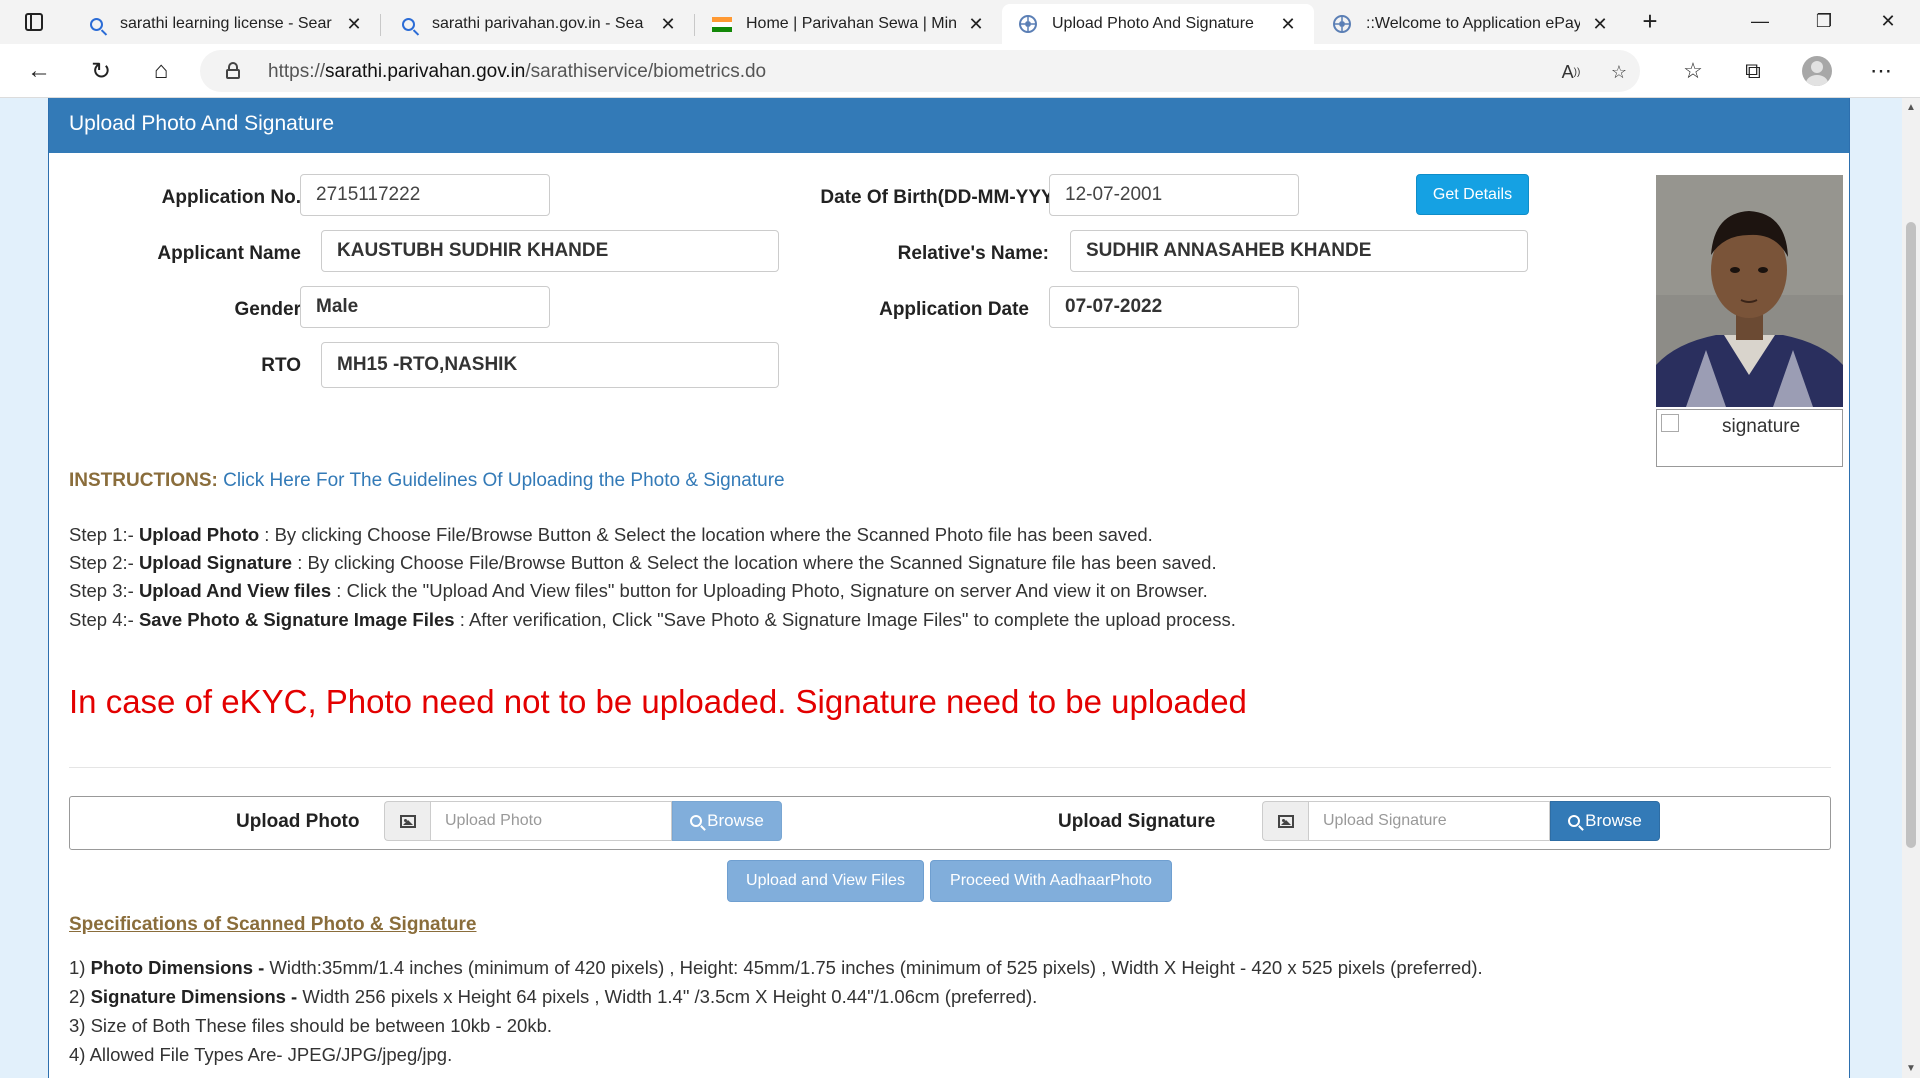  I want to click on gender-field: Male, so click(425, 307).